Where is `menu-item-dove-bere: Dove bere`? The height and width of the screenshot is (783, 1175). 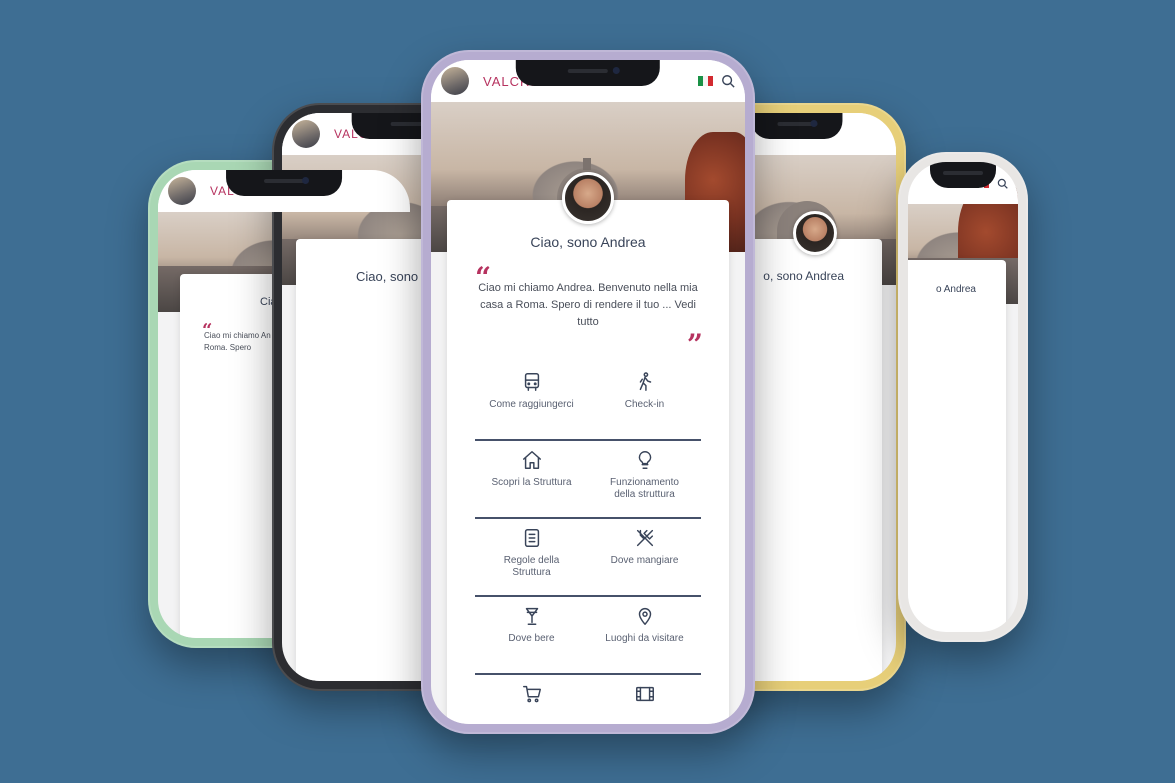
menu-item-dove-bere: Dove bere is located at coordinates (531, 636).